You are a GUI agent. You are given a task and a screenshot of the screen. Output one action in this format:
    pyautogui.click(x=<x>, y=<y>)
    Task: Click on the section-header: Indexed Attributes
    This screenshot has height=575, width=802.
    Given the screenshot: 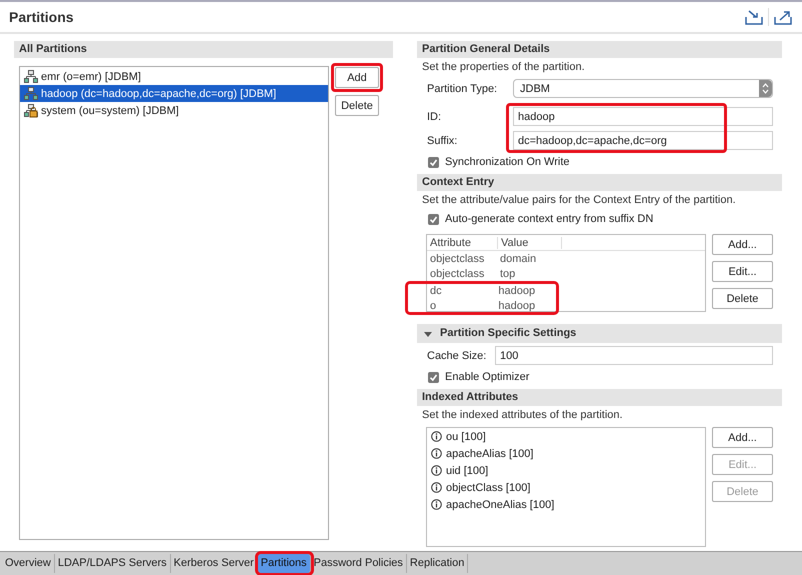 What is the action you would take?
    pyautogui.click(x=599, y=397)
    